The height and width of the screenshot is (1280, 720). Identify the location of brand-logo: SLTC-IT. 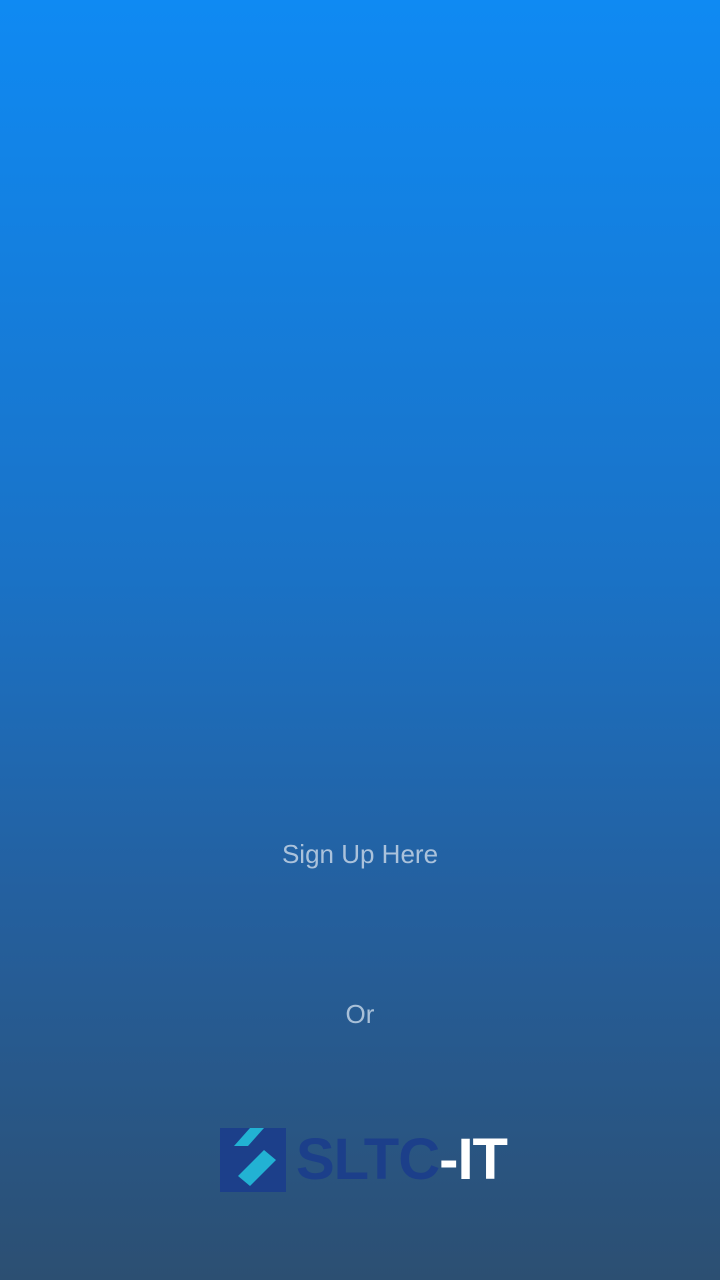
(370, 1160).